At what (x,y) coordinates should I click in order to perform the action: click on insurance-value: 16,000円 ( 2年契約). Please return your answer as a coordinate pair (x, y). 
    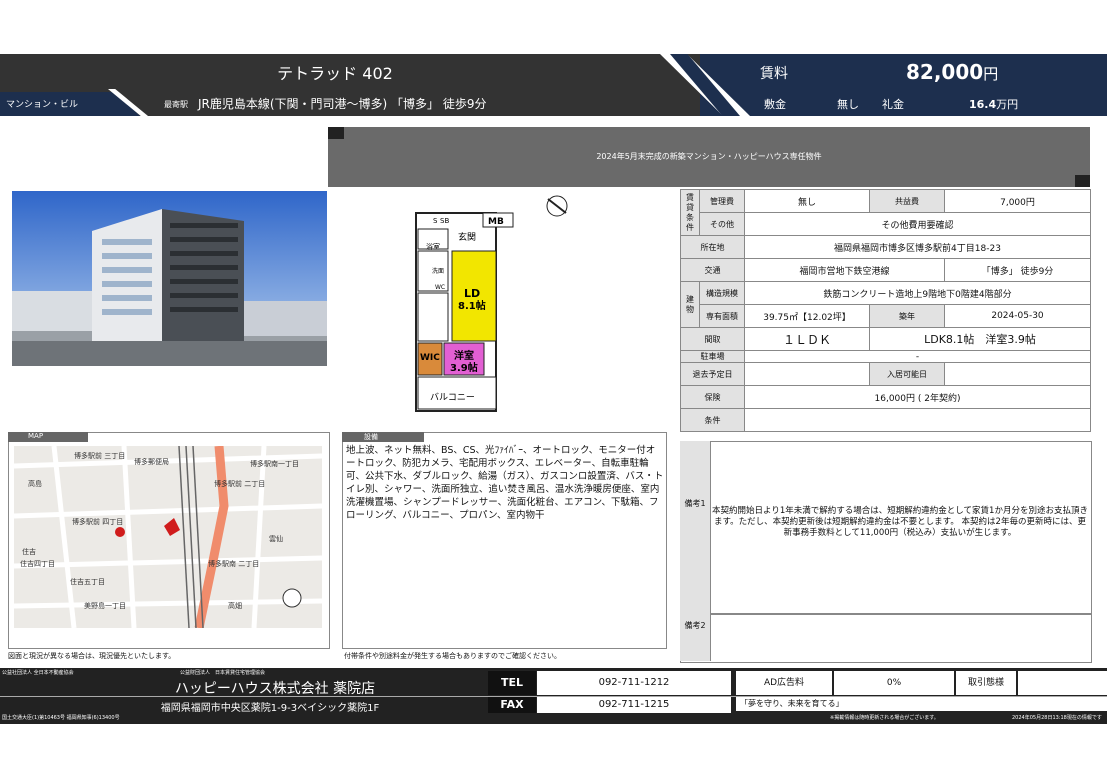
    Looking at the image, I should click on (917, 397).